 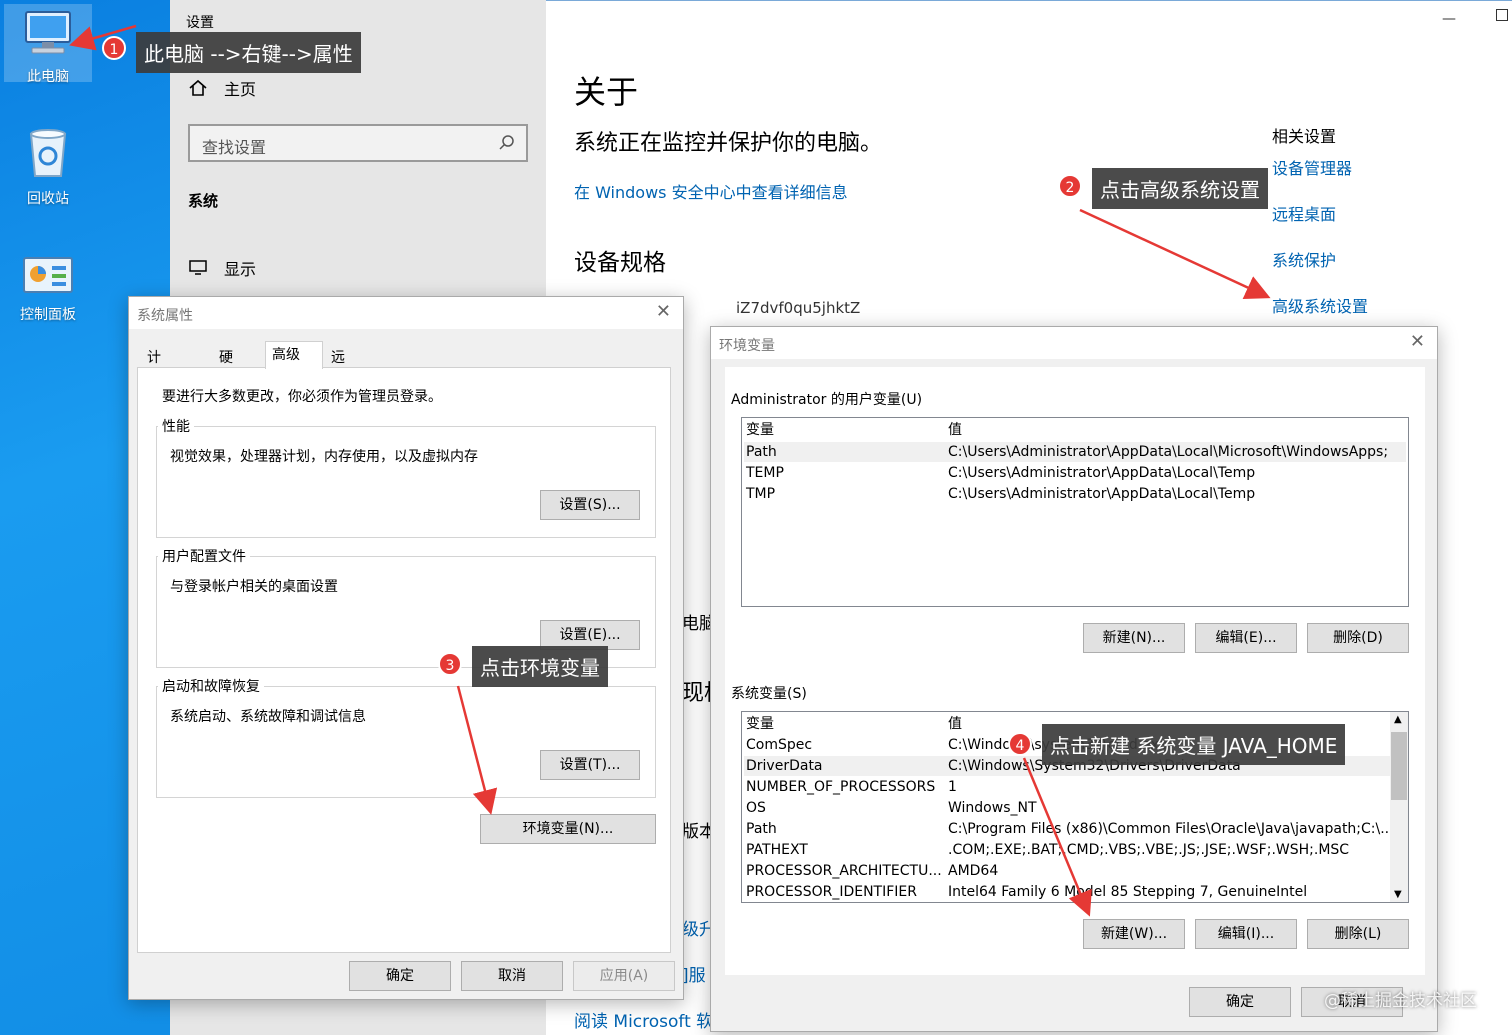 What do you see at coordinates (222, 88) in the screenshot?
I see `nav-home-item: 主页` at bounding box center [222, 88].